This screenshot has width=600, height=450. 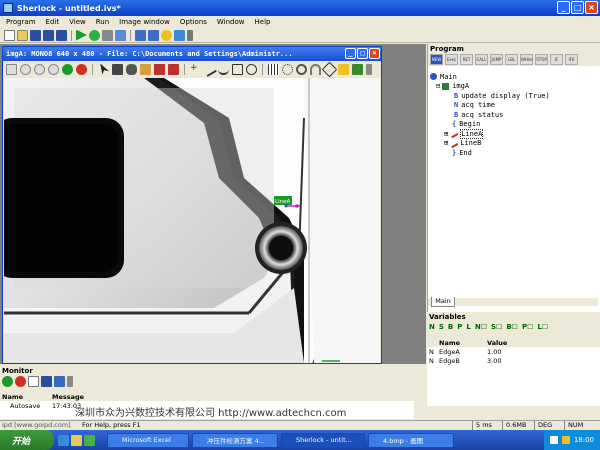 What do you see at coordinates (179, 35) in the screenshot?
I see `camera-icon` at bounding box center [179, 35].